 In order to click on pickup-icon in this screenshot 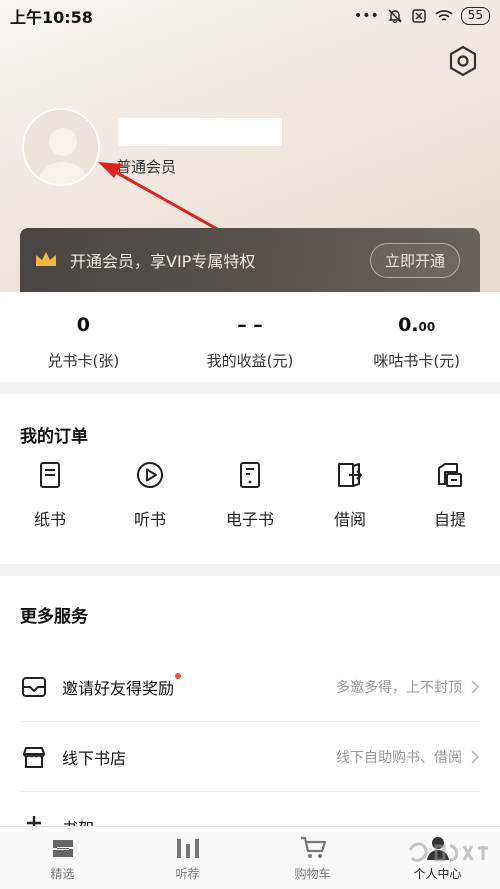, I will do `click(450, 475)`.